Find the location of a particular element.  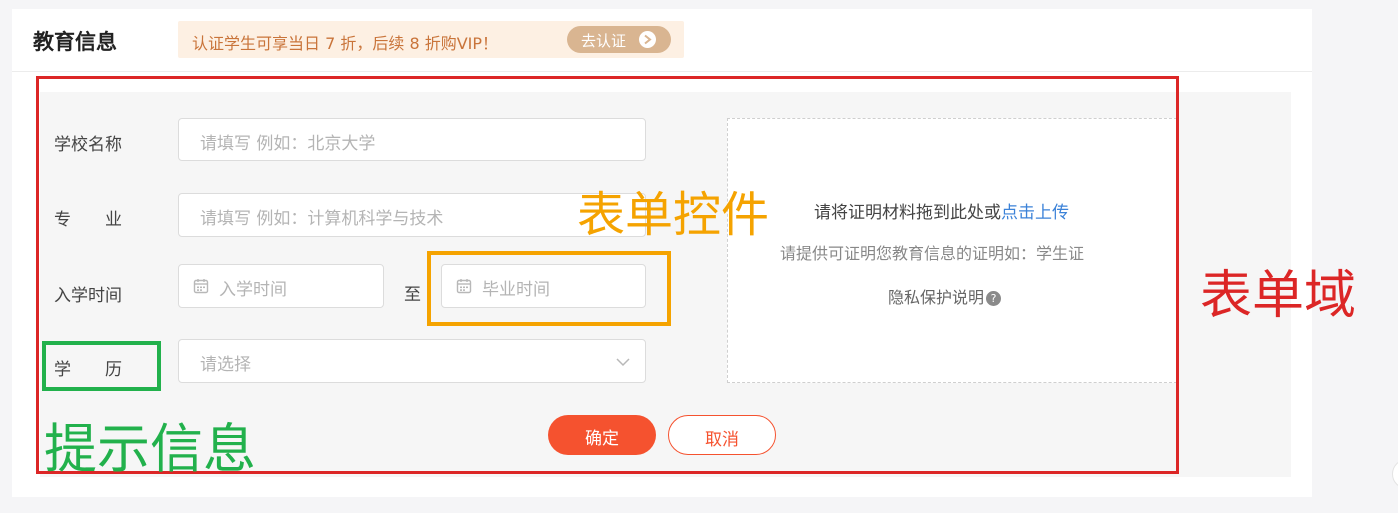

section-title: 教育信息 is located at coordinates (75, 42).